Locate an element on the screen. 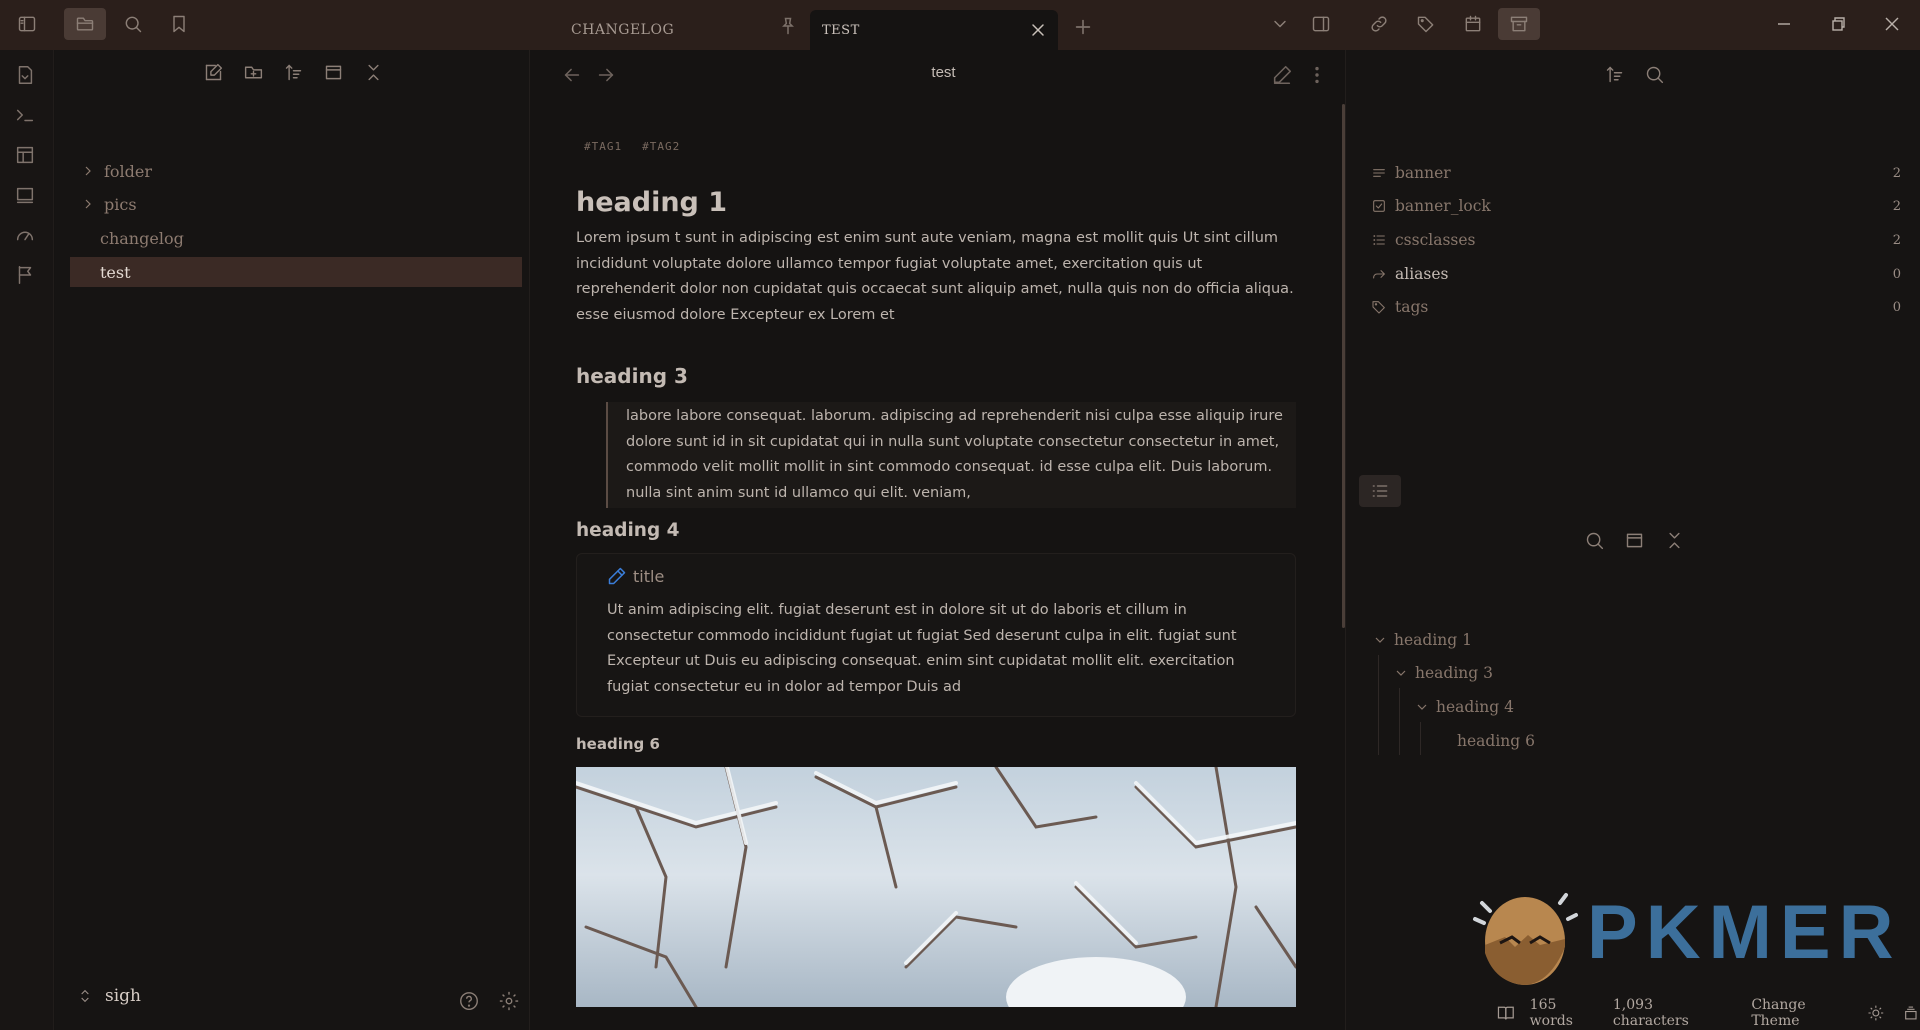  property-banner: banner 2 is located at coordinates (1636, 173).